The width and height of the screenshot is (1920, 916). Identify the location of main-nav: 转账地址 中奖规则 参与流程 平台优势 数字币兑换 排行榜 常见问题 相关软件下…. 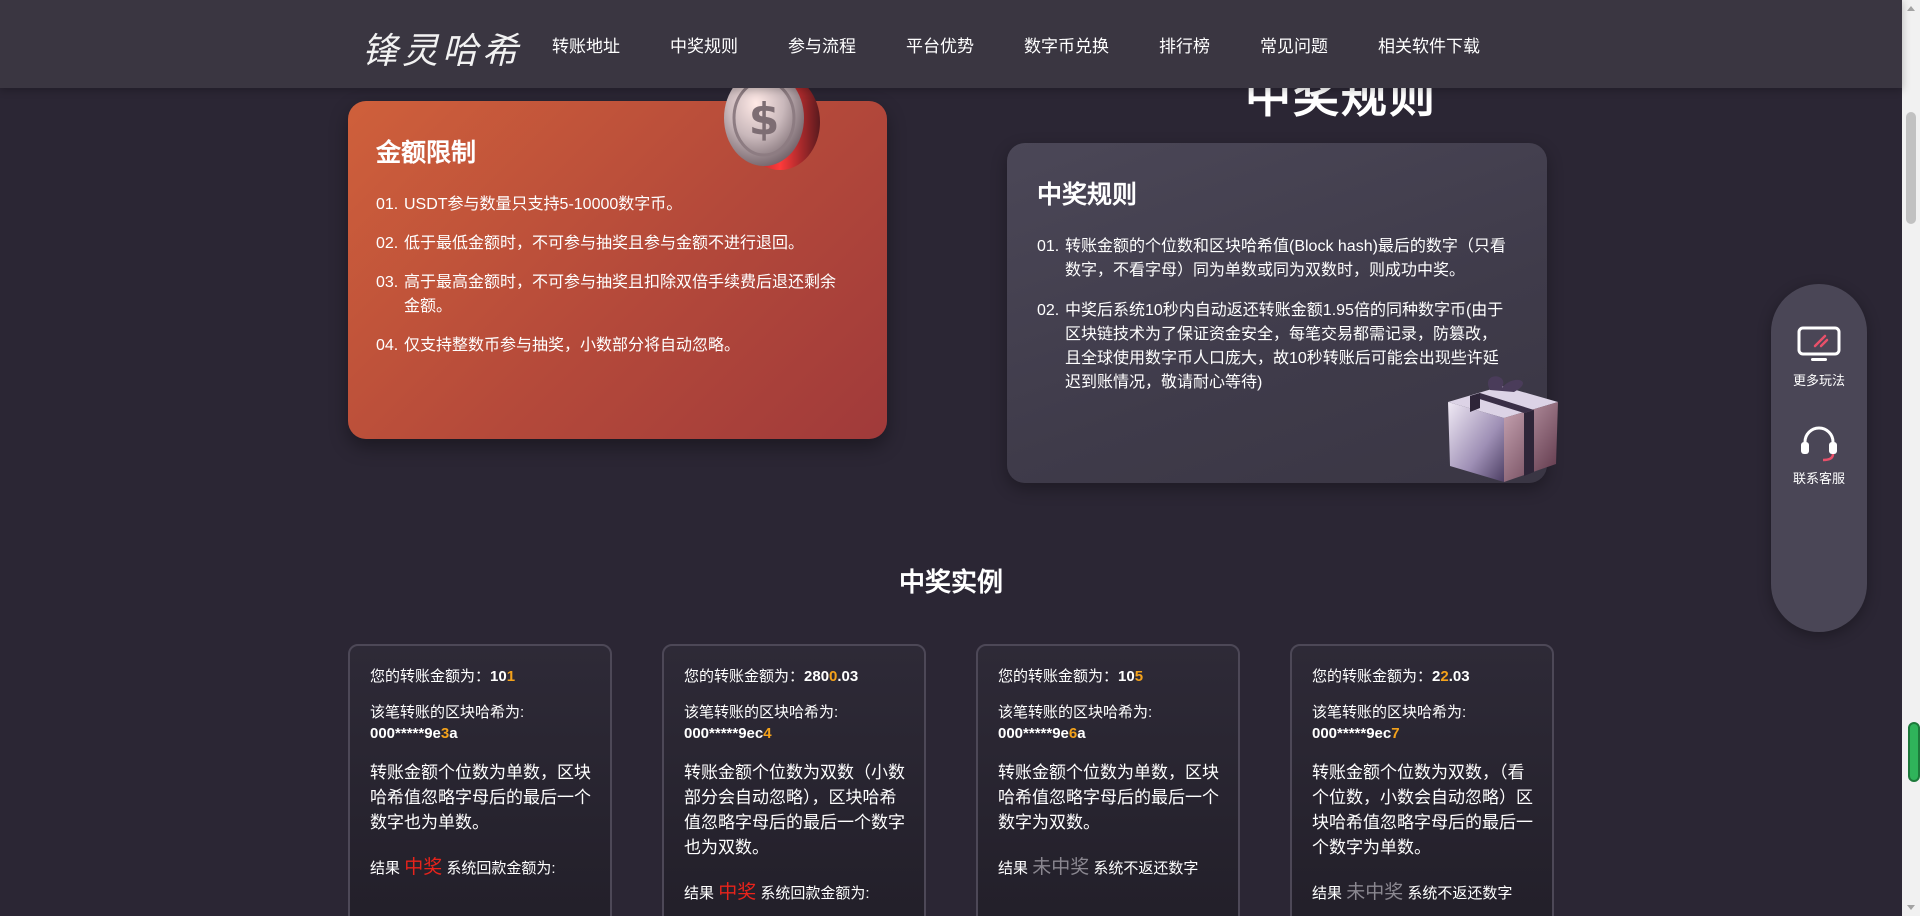
(1041, 44).